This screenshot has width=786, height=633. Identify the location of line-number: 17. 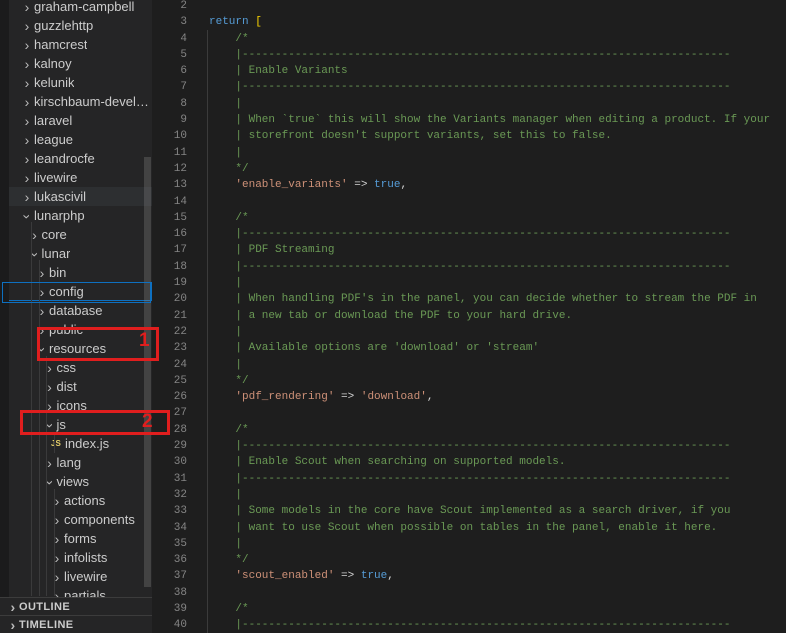
(180, 250).